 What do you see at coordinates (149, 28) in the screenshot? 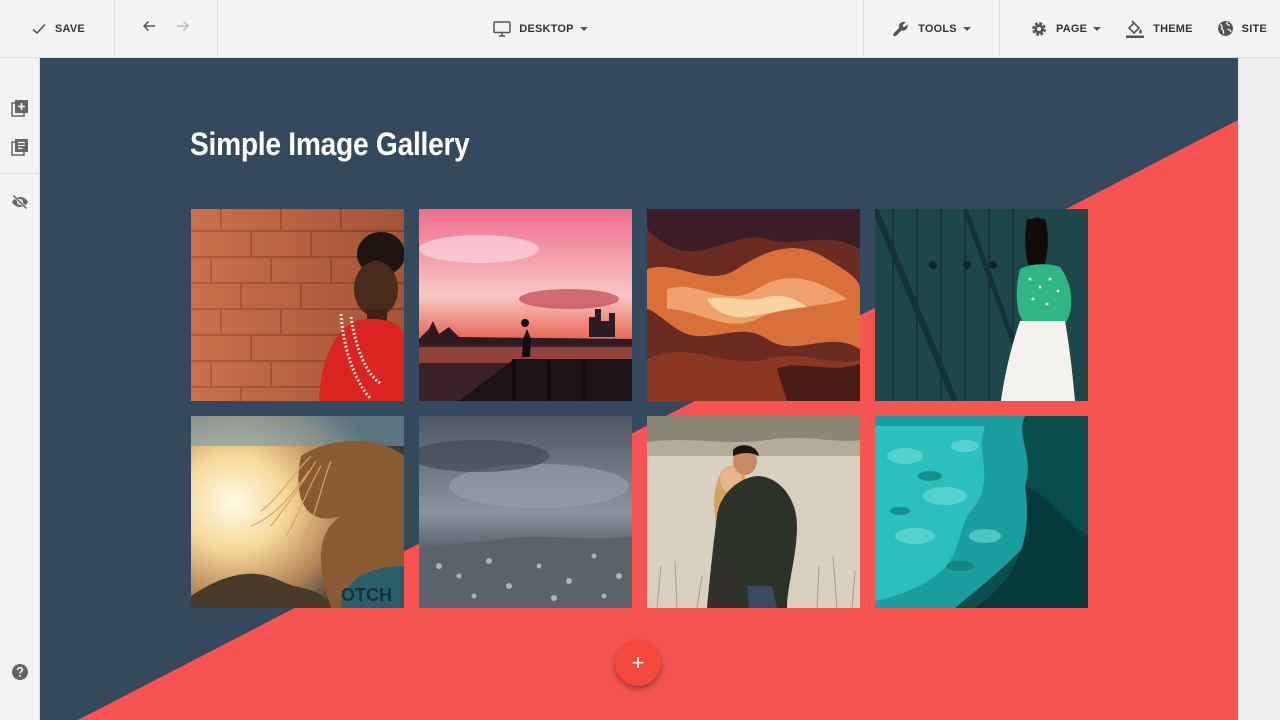
I see `undo-arrow-icon` at bounding box center [149, 28].